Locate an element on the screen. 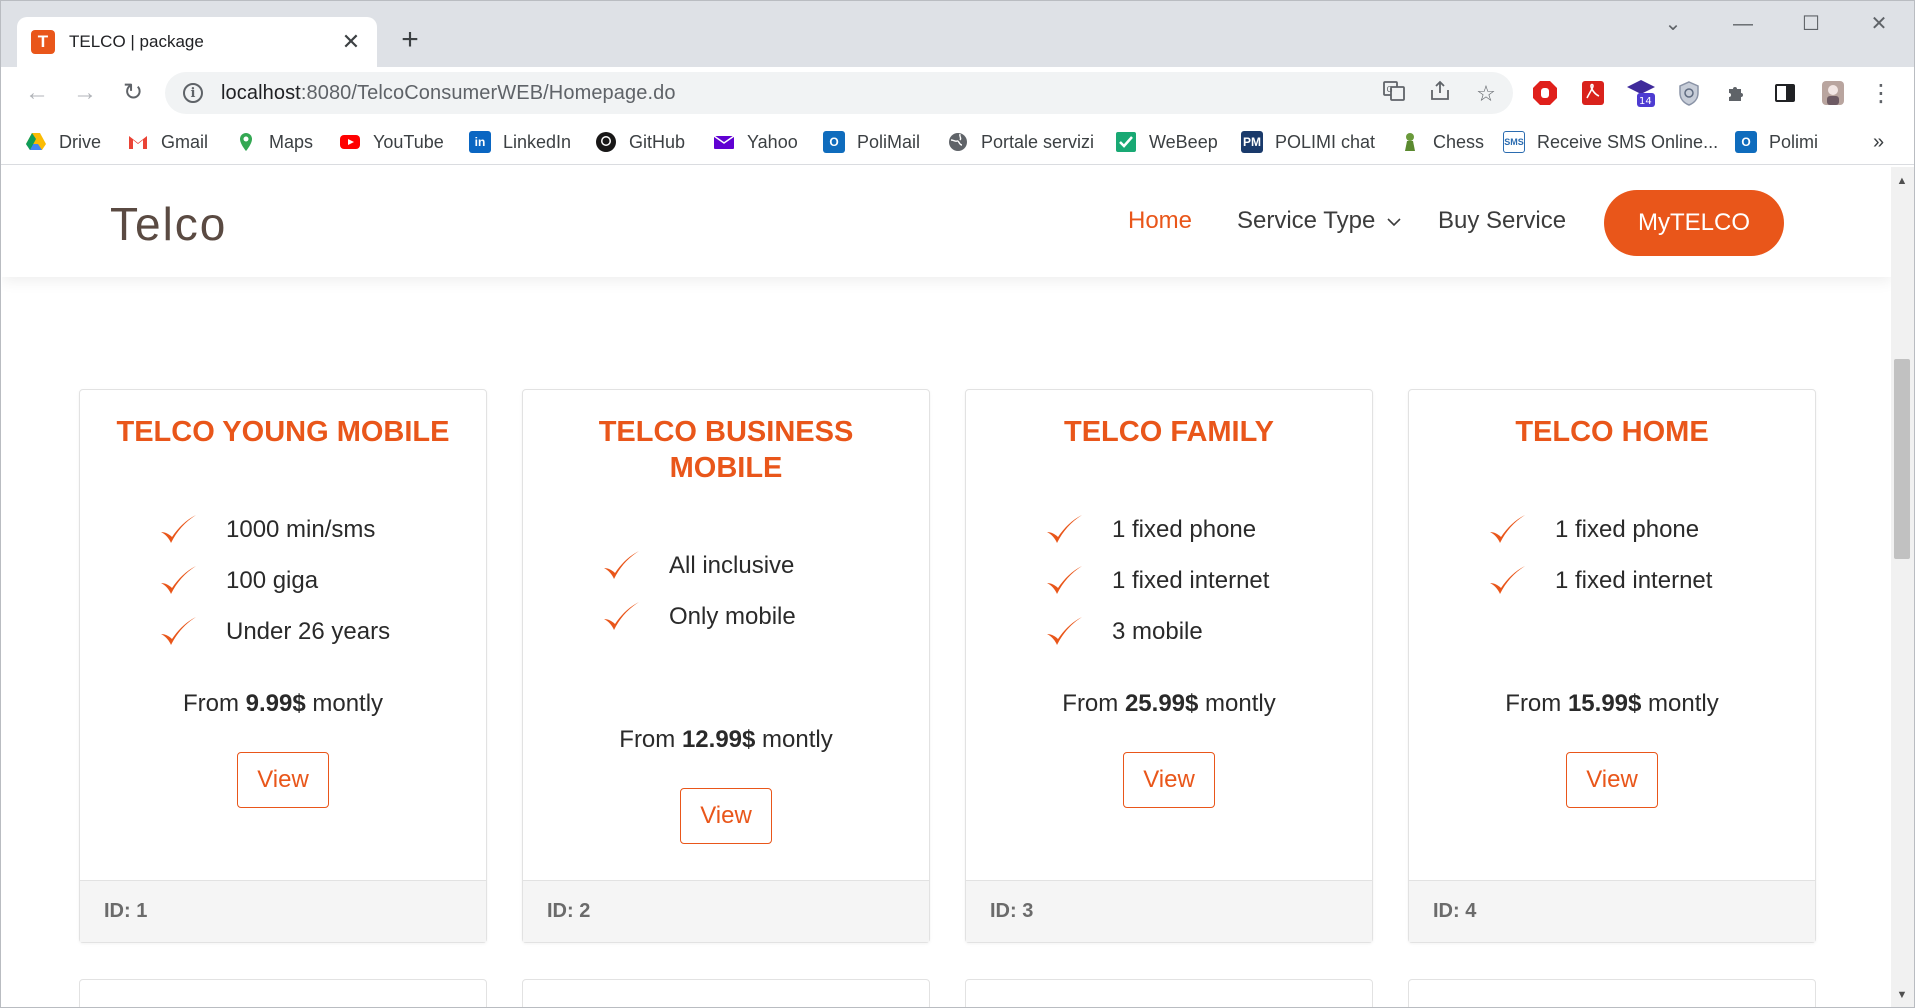  tab-title: TELCO | package is located at coordinates (136, 41).